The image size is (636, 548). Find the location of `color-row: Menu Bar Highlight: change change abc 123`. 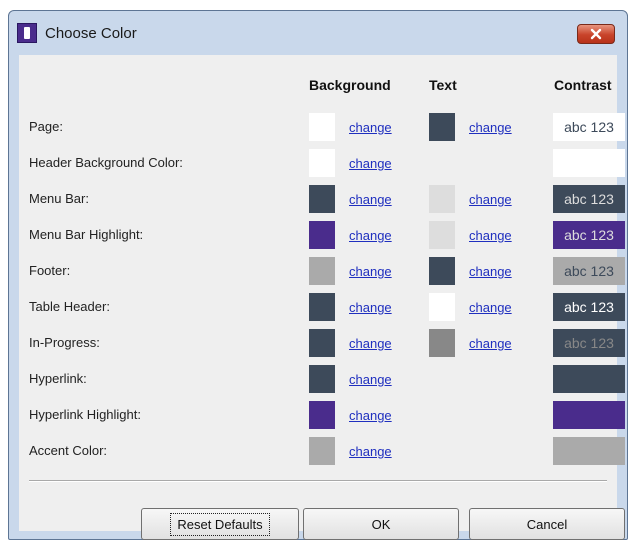

color-row: Menu Bar Highlight: change change abc 123 is located at coordinates (322, 235).